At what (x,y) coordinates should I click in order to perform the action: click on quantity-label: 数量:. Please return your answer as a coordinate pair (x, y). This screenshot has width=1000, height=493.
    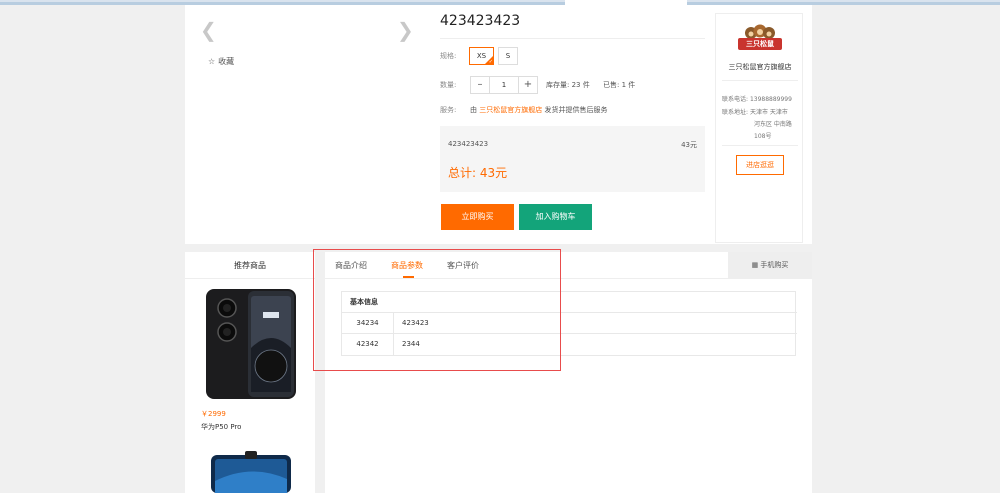
    Looking at the image, I should click on (448, 85).